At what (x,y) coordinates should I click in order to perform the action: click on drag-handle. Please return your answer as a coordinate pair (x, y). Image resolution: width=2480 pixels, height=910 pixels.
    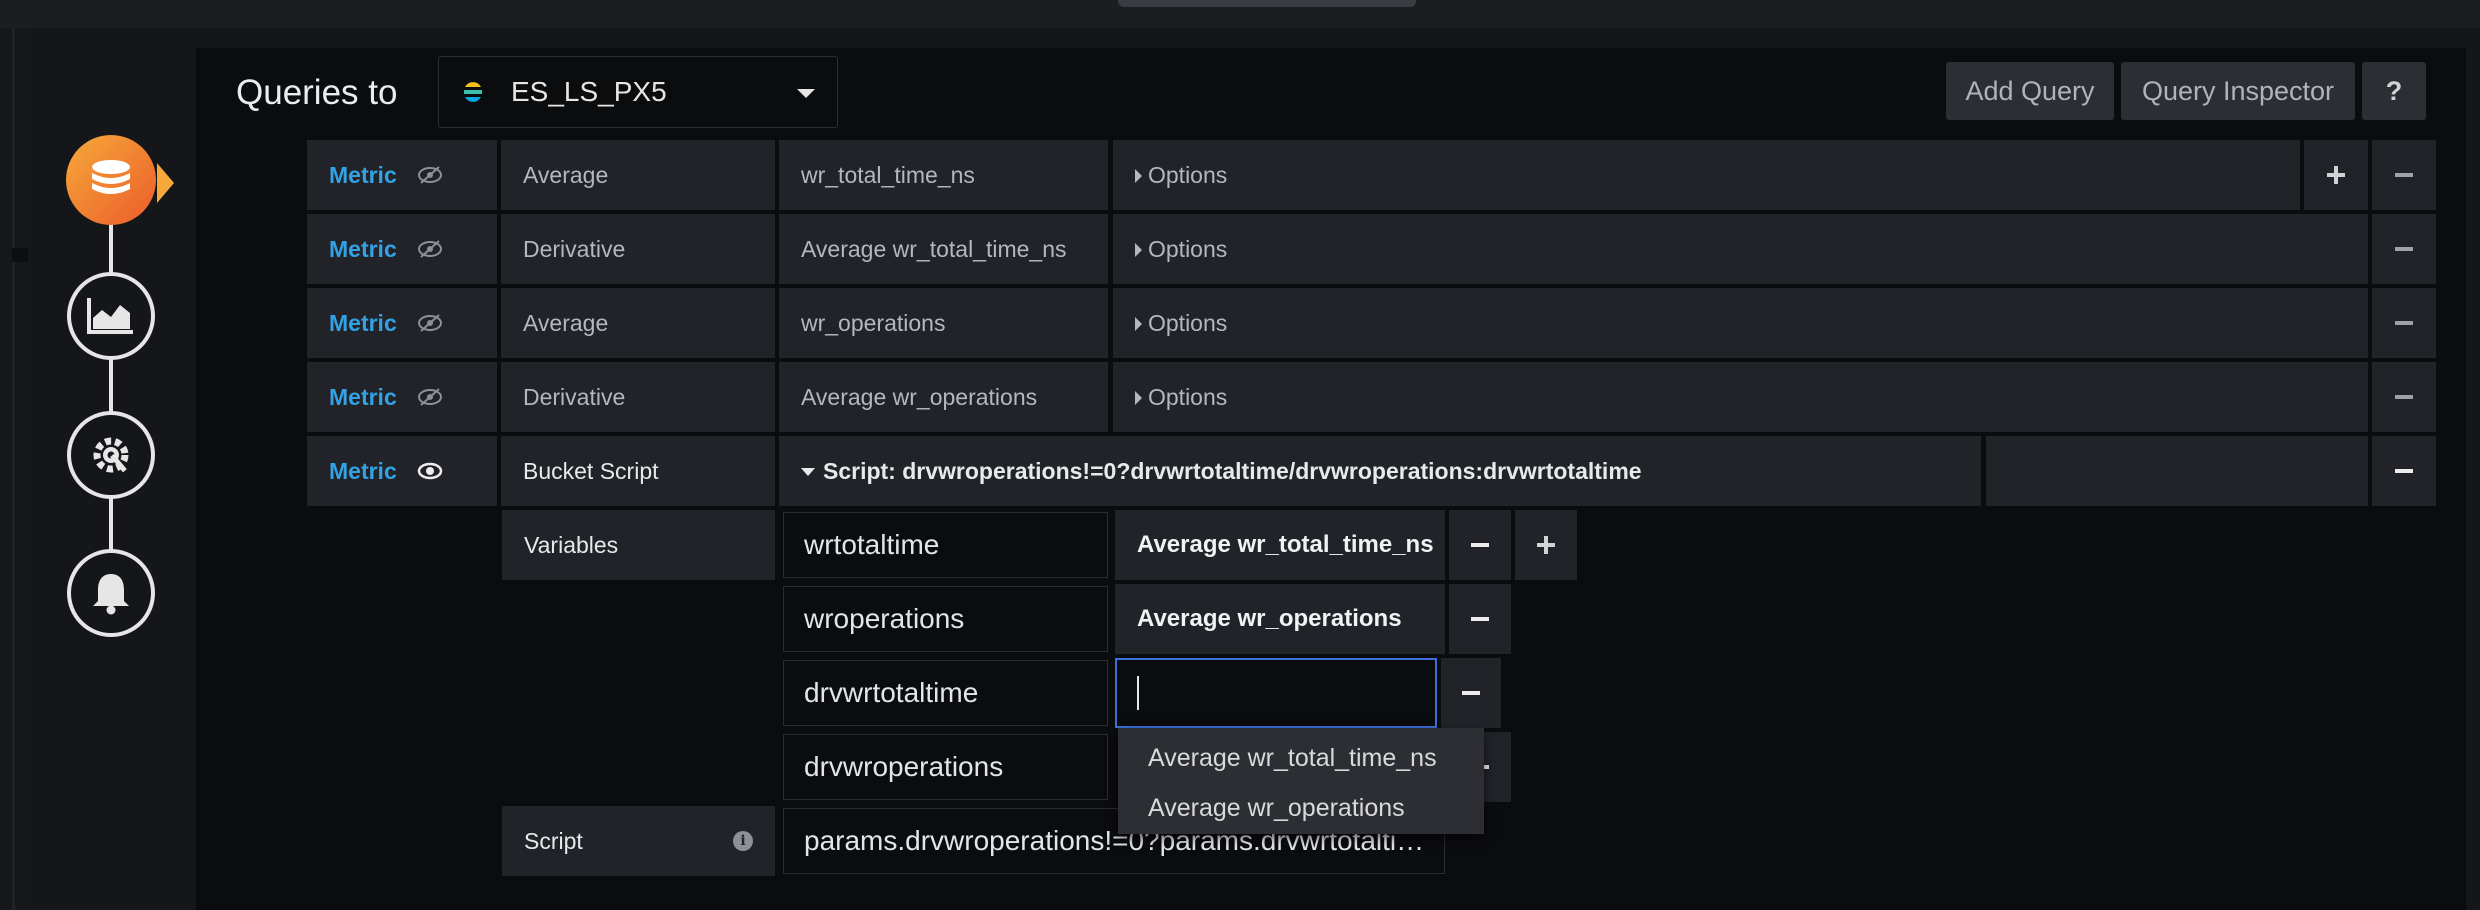
    Looking at the image, I should click on (1267, 3).